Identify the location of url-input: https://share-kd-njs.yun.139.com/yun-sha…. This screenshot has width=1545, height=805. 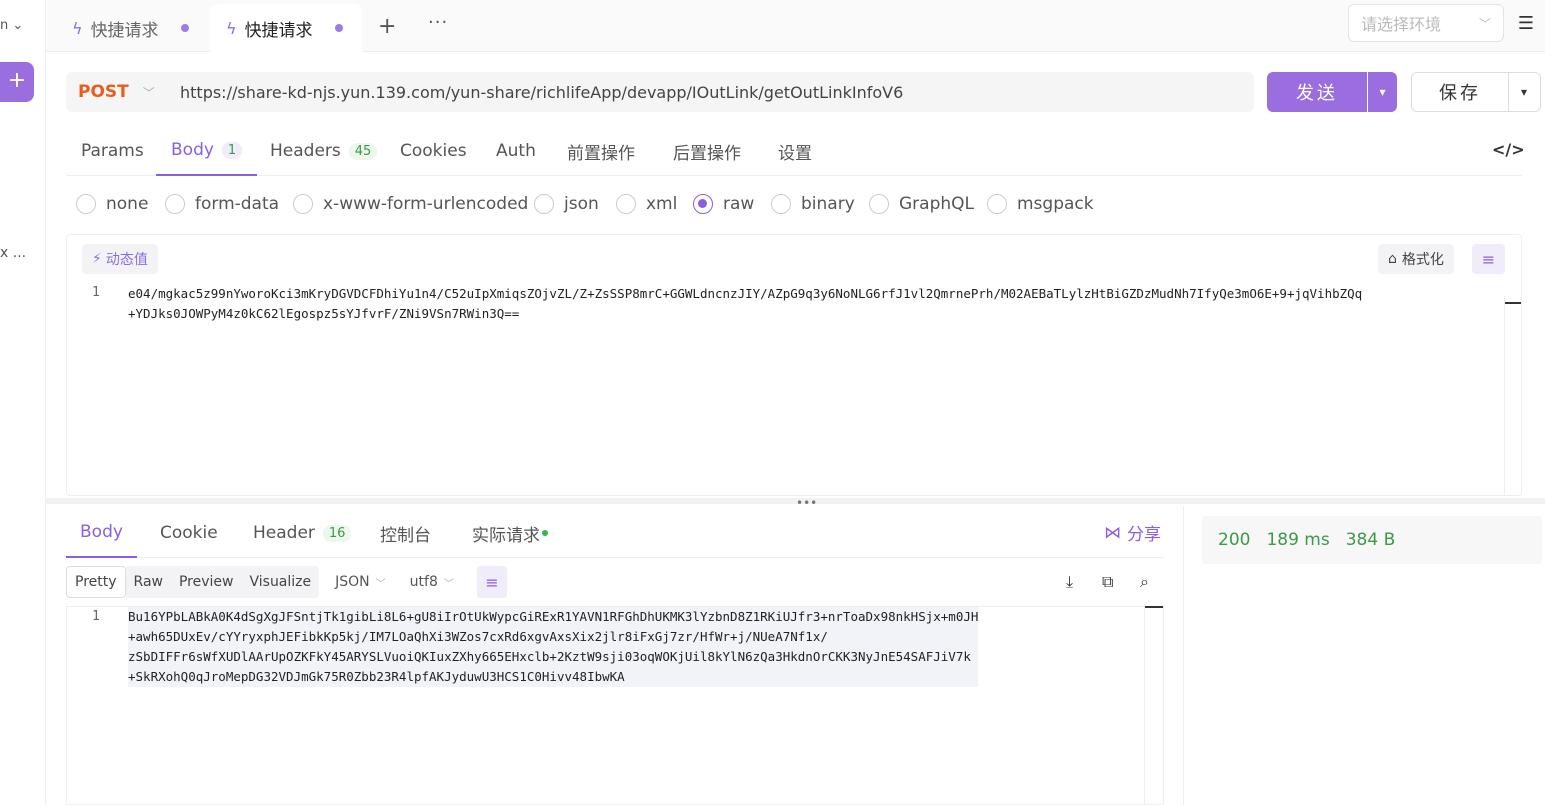
(709, 92).